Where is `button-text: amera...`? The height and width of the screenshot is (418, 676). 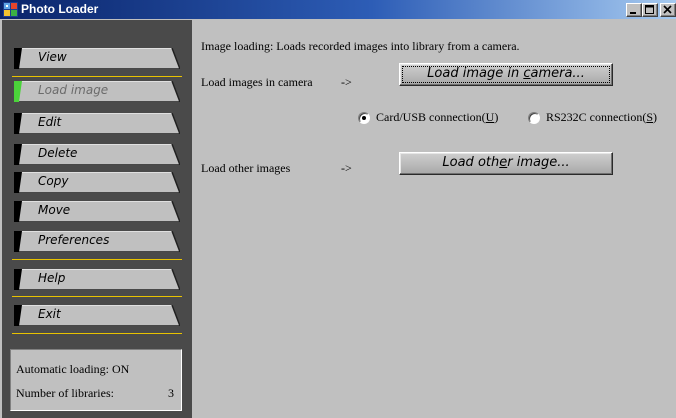 button-text: amera... is located at coordinates (557, 73).